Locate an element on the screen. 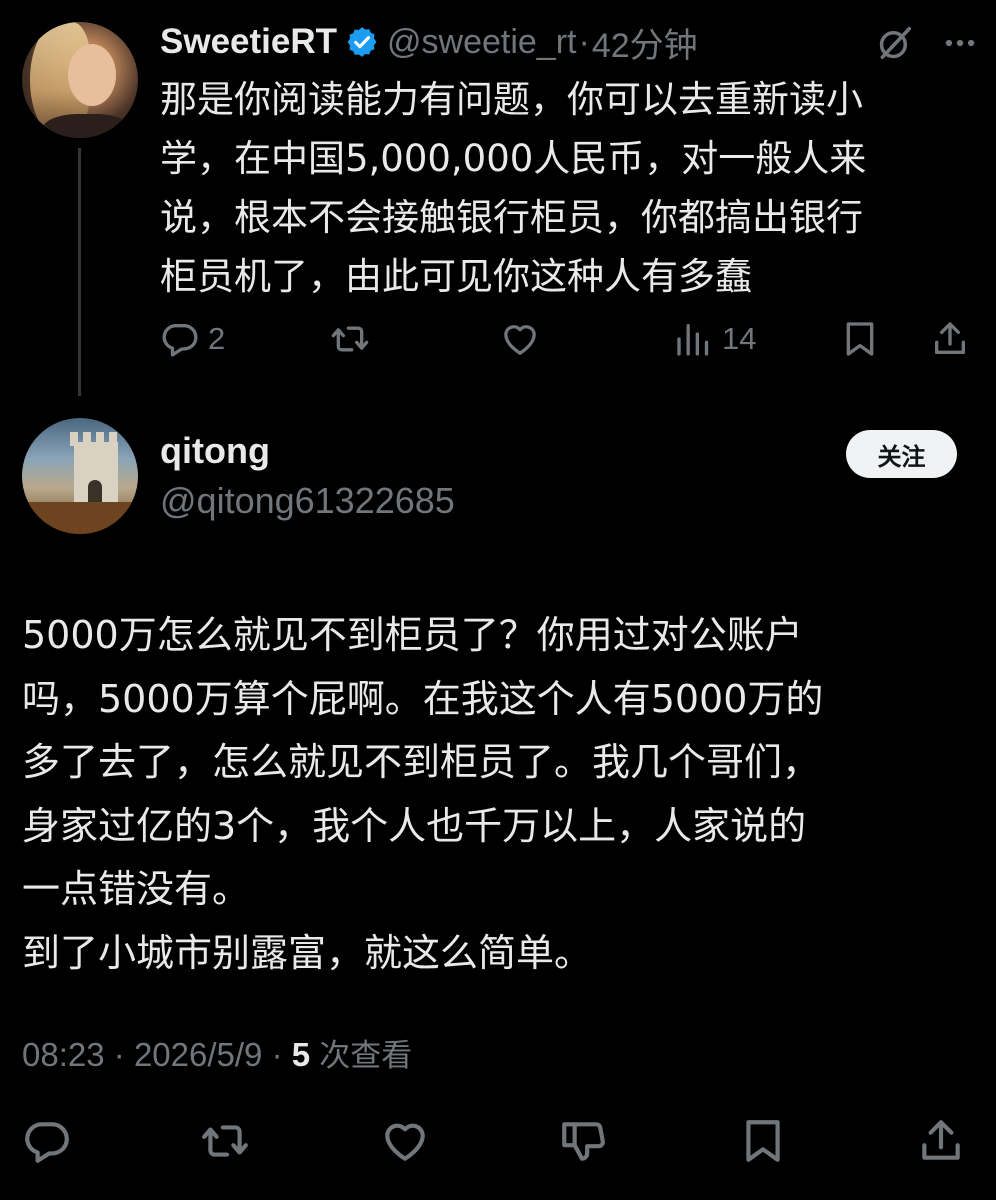 The height and width of the screenshot is (1200, 996). verified-badge-icon is located at coordinates (362, 42).